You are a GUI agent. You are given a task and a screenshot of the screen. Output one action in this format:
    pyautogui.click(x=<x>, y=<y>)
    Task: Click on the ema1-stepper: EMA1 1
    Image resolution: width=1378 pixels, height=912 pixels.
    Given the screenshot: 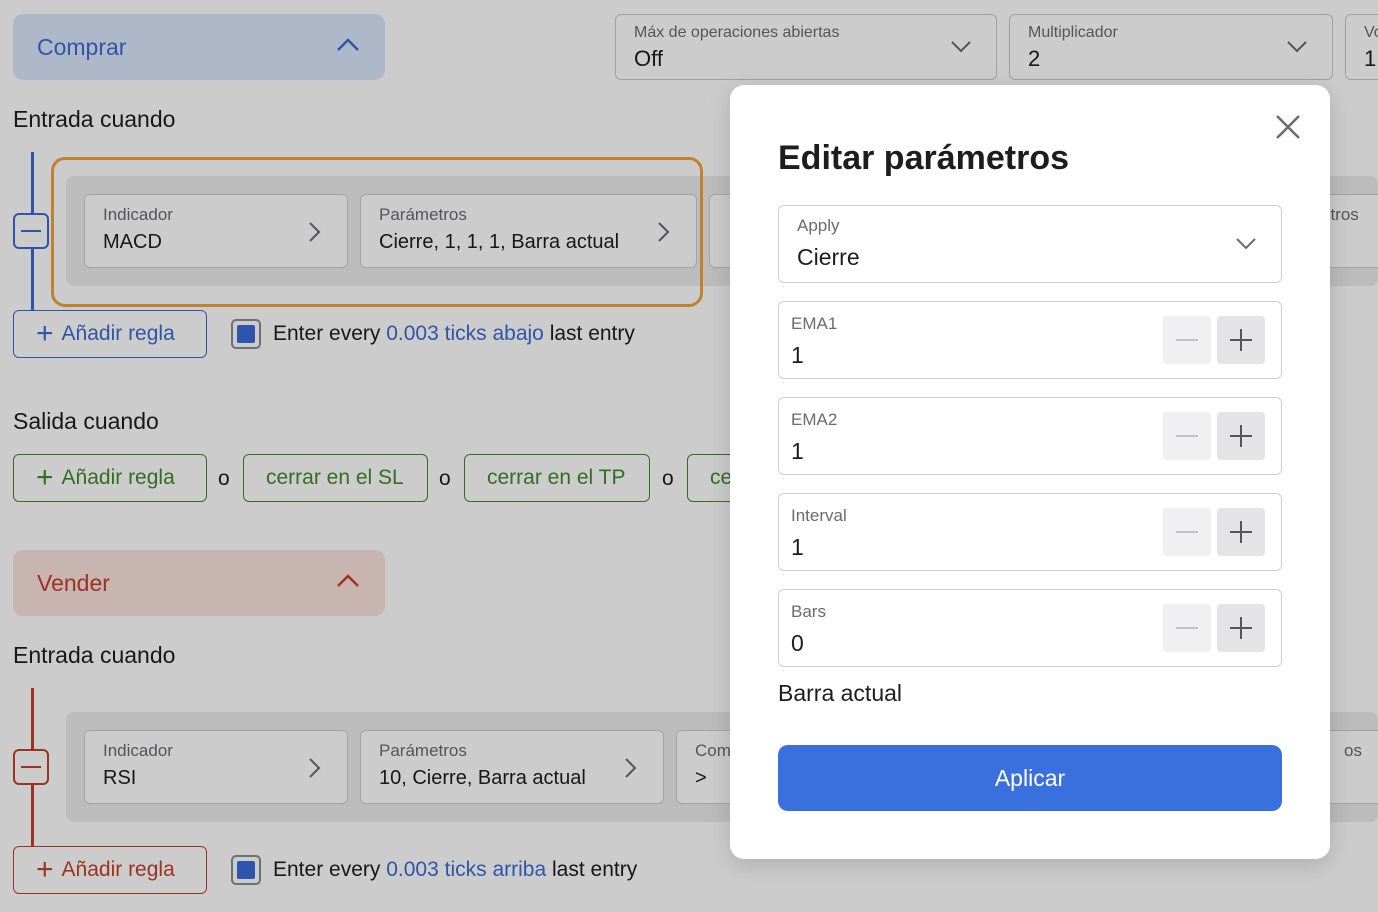 What is the action you would take?
    pyautogui.click(x=1030, y=340)
    